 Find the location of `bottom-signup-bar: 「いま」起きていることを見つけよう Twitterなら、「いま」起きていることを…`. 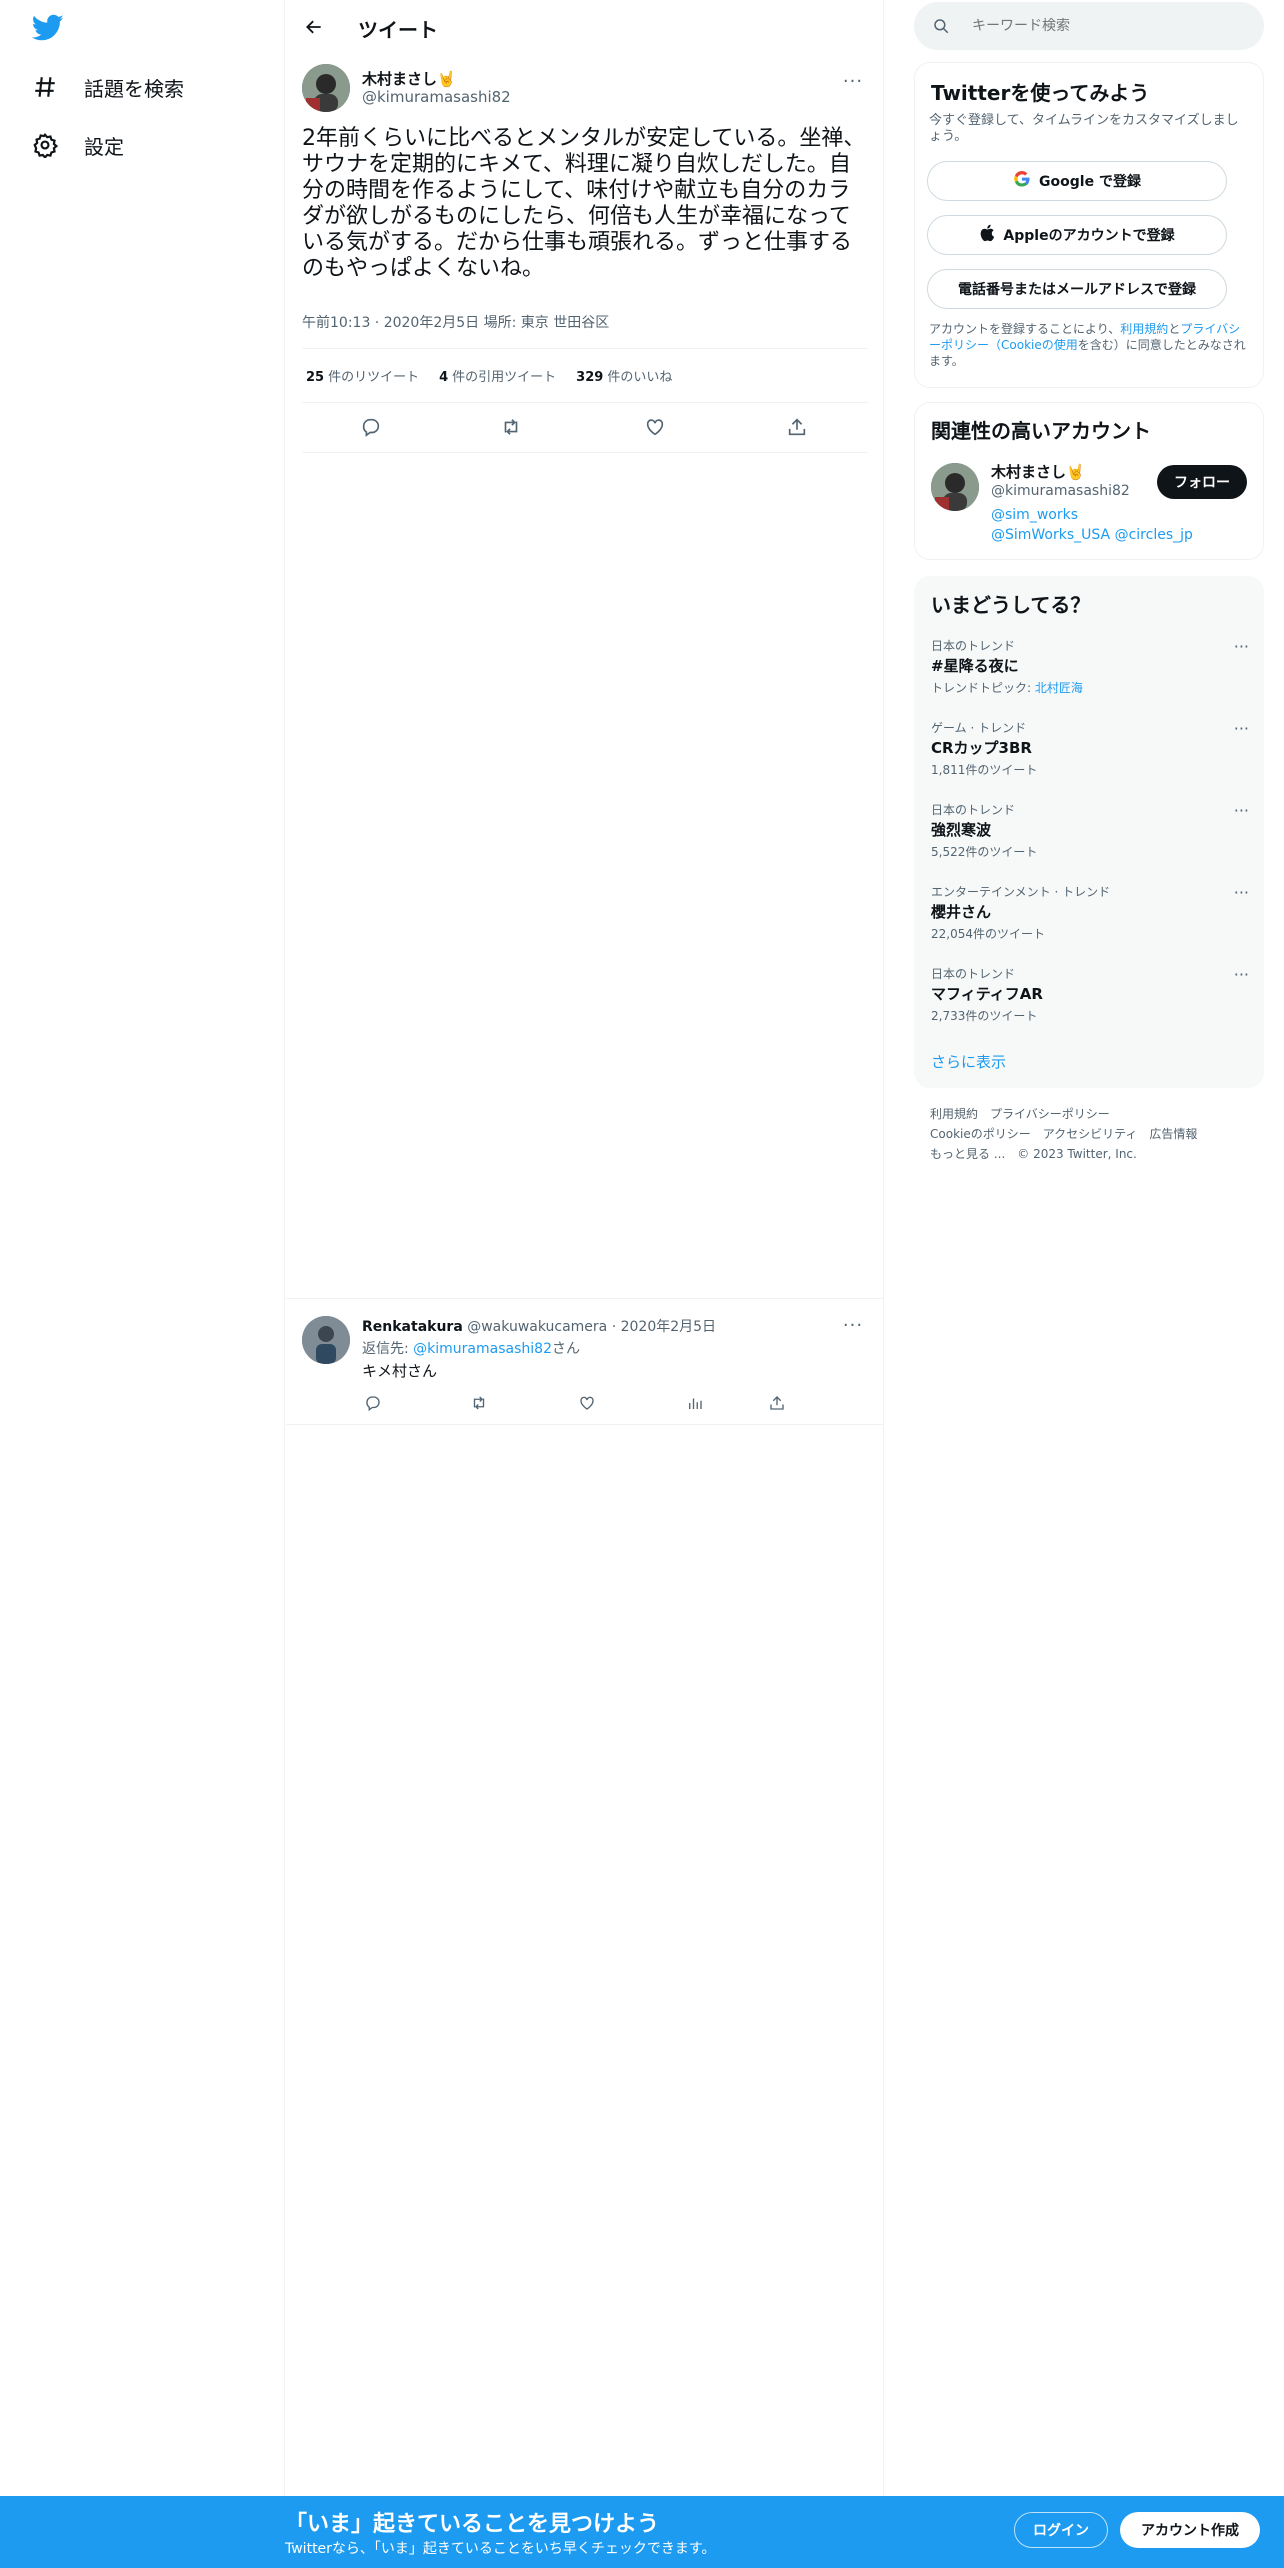

bottom-signup-bar: 「いま」起きていることを見つけよう Twitterなら、「いま」起きていることを… is located at coordinates (642, 2532).